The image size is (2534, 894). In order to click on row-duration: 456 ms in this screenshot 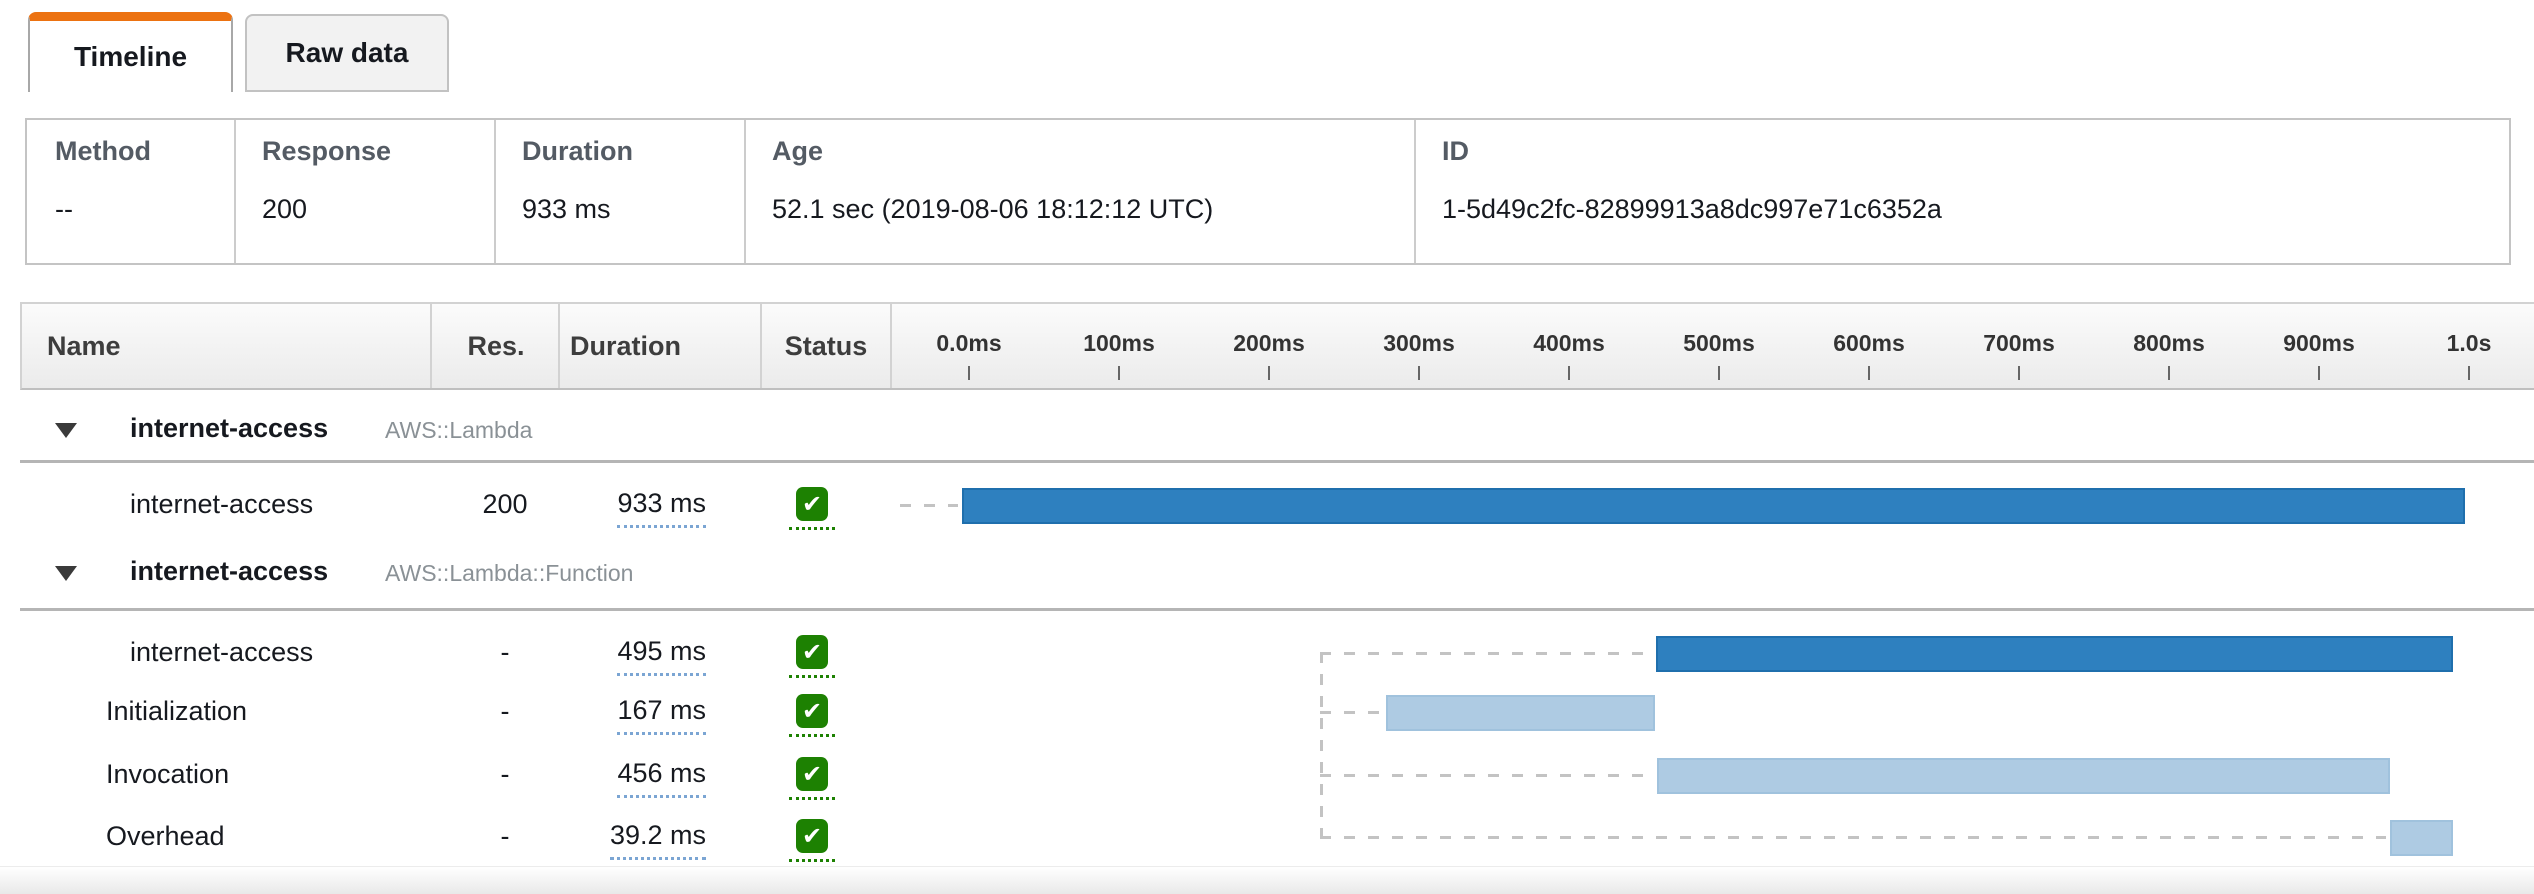, I will do `click(618, 778)`.